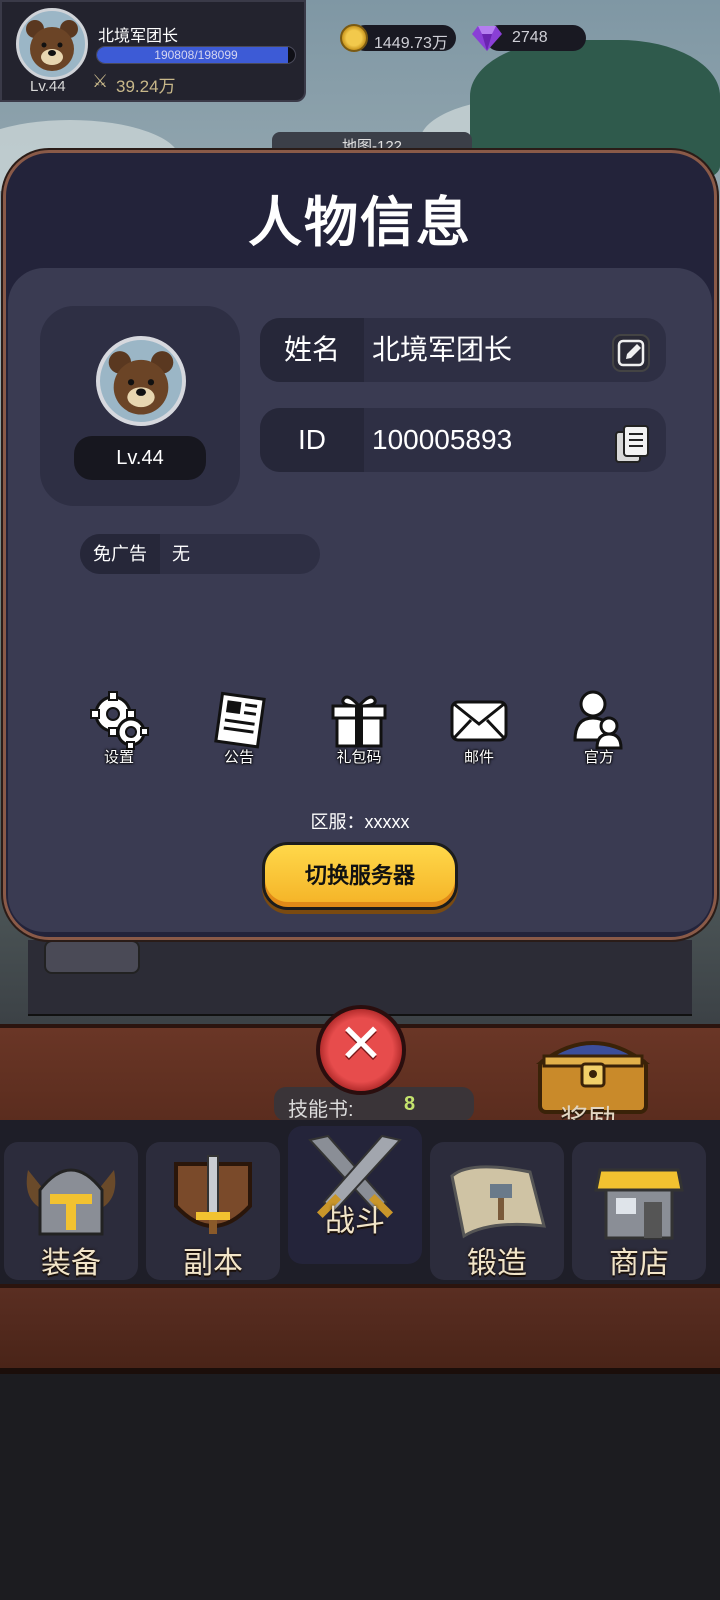  What do you see at coordinates (100, 81) in the screenshot?
I see `crossed-swords-icon: ⚔` at bounding box center [100, 81].